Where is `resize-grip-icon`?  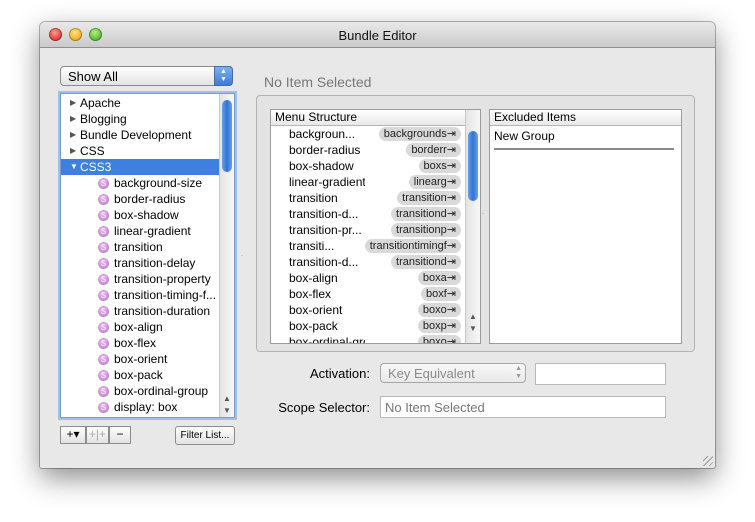 resize-grip-icon is located at coordinates (708, 461).